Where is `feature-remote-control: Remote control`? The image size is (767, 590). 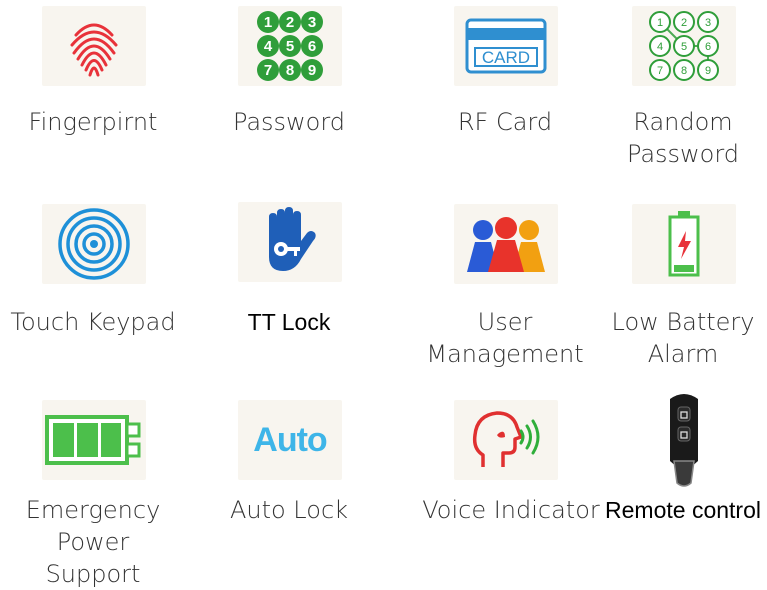 feature-remote-control: Remote control is located at coordinates (678, 476).